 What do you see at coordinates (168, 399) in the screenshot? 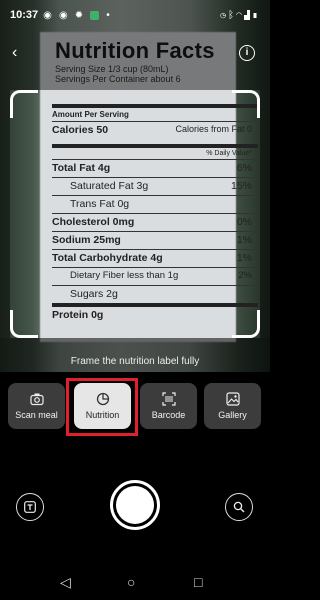
I see `barcode-scan-icon` at bounding box center [168, 399].